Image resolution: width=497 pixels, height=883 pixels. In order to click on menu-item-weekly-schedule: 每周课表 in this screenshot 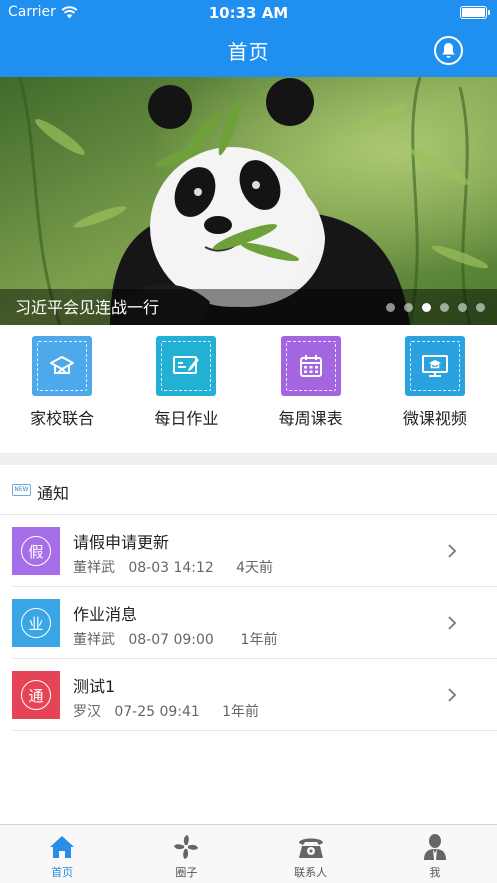, I will do `click(311, 389)`.